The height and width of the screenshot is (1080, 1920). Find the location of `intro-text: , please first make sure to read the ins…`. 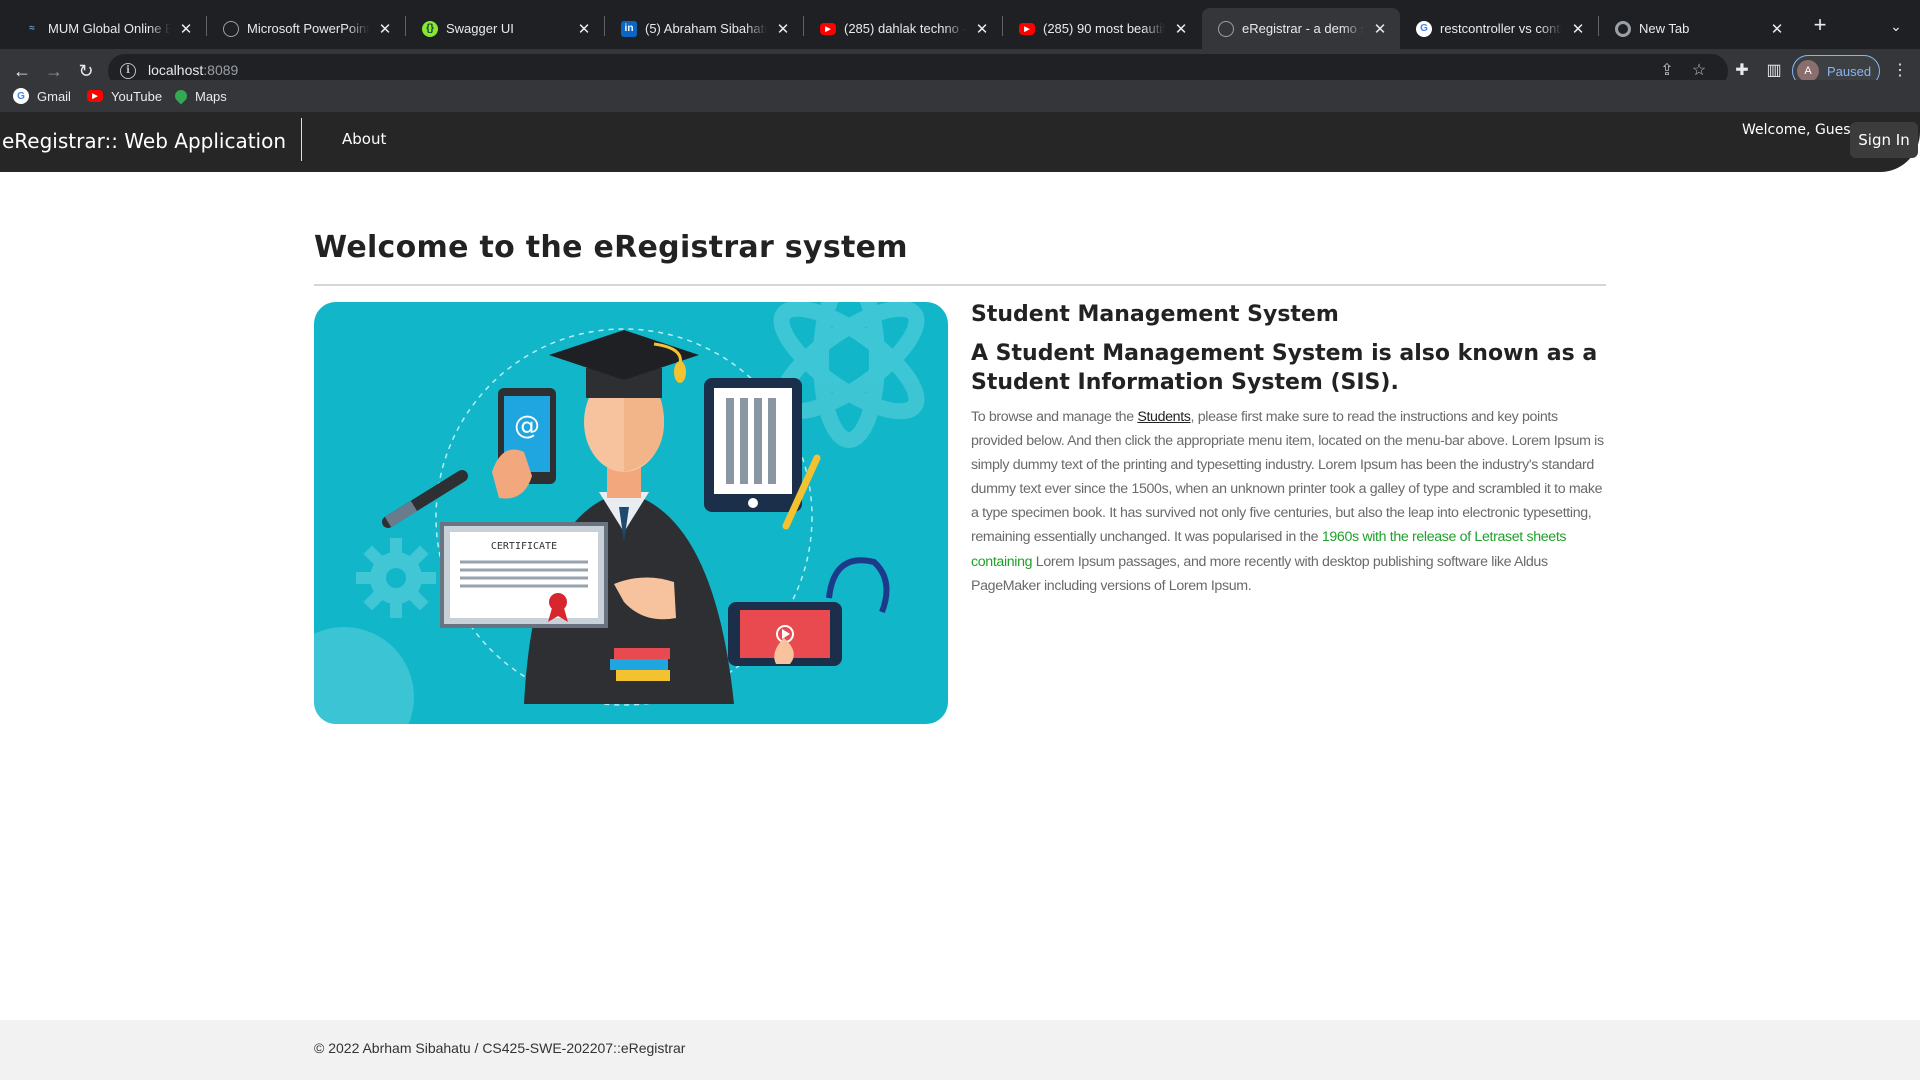

intro-text: , please first make sure to read the ins… is located at coordinates (1287, 477).